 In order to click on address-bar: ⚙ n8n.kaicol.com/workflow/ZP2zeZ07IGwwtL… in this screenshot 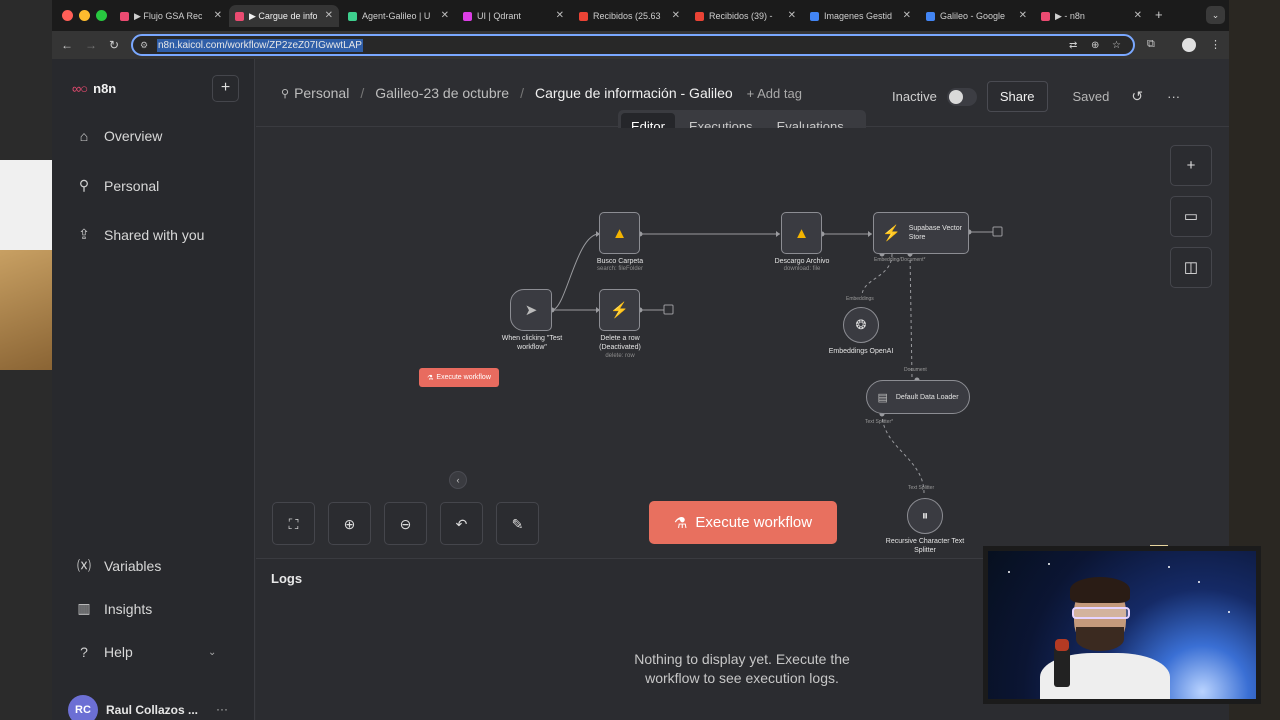, I will do `click(633, 45)`.